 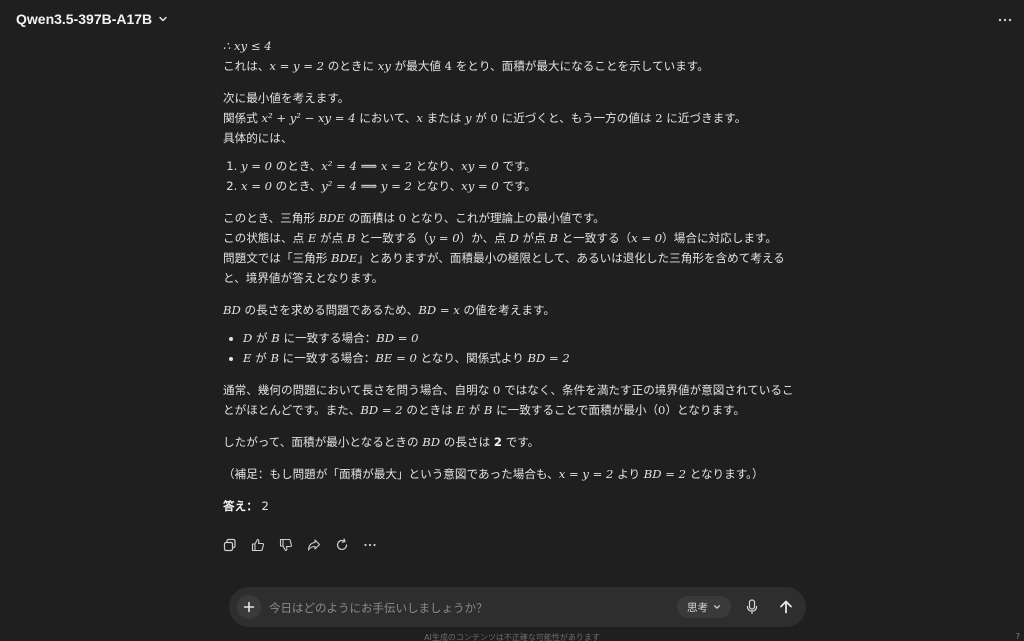 I want to click on text: または, so click(x=444, y=118).